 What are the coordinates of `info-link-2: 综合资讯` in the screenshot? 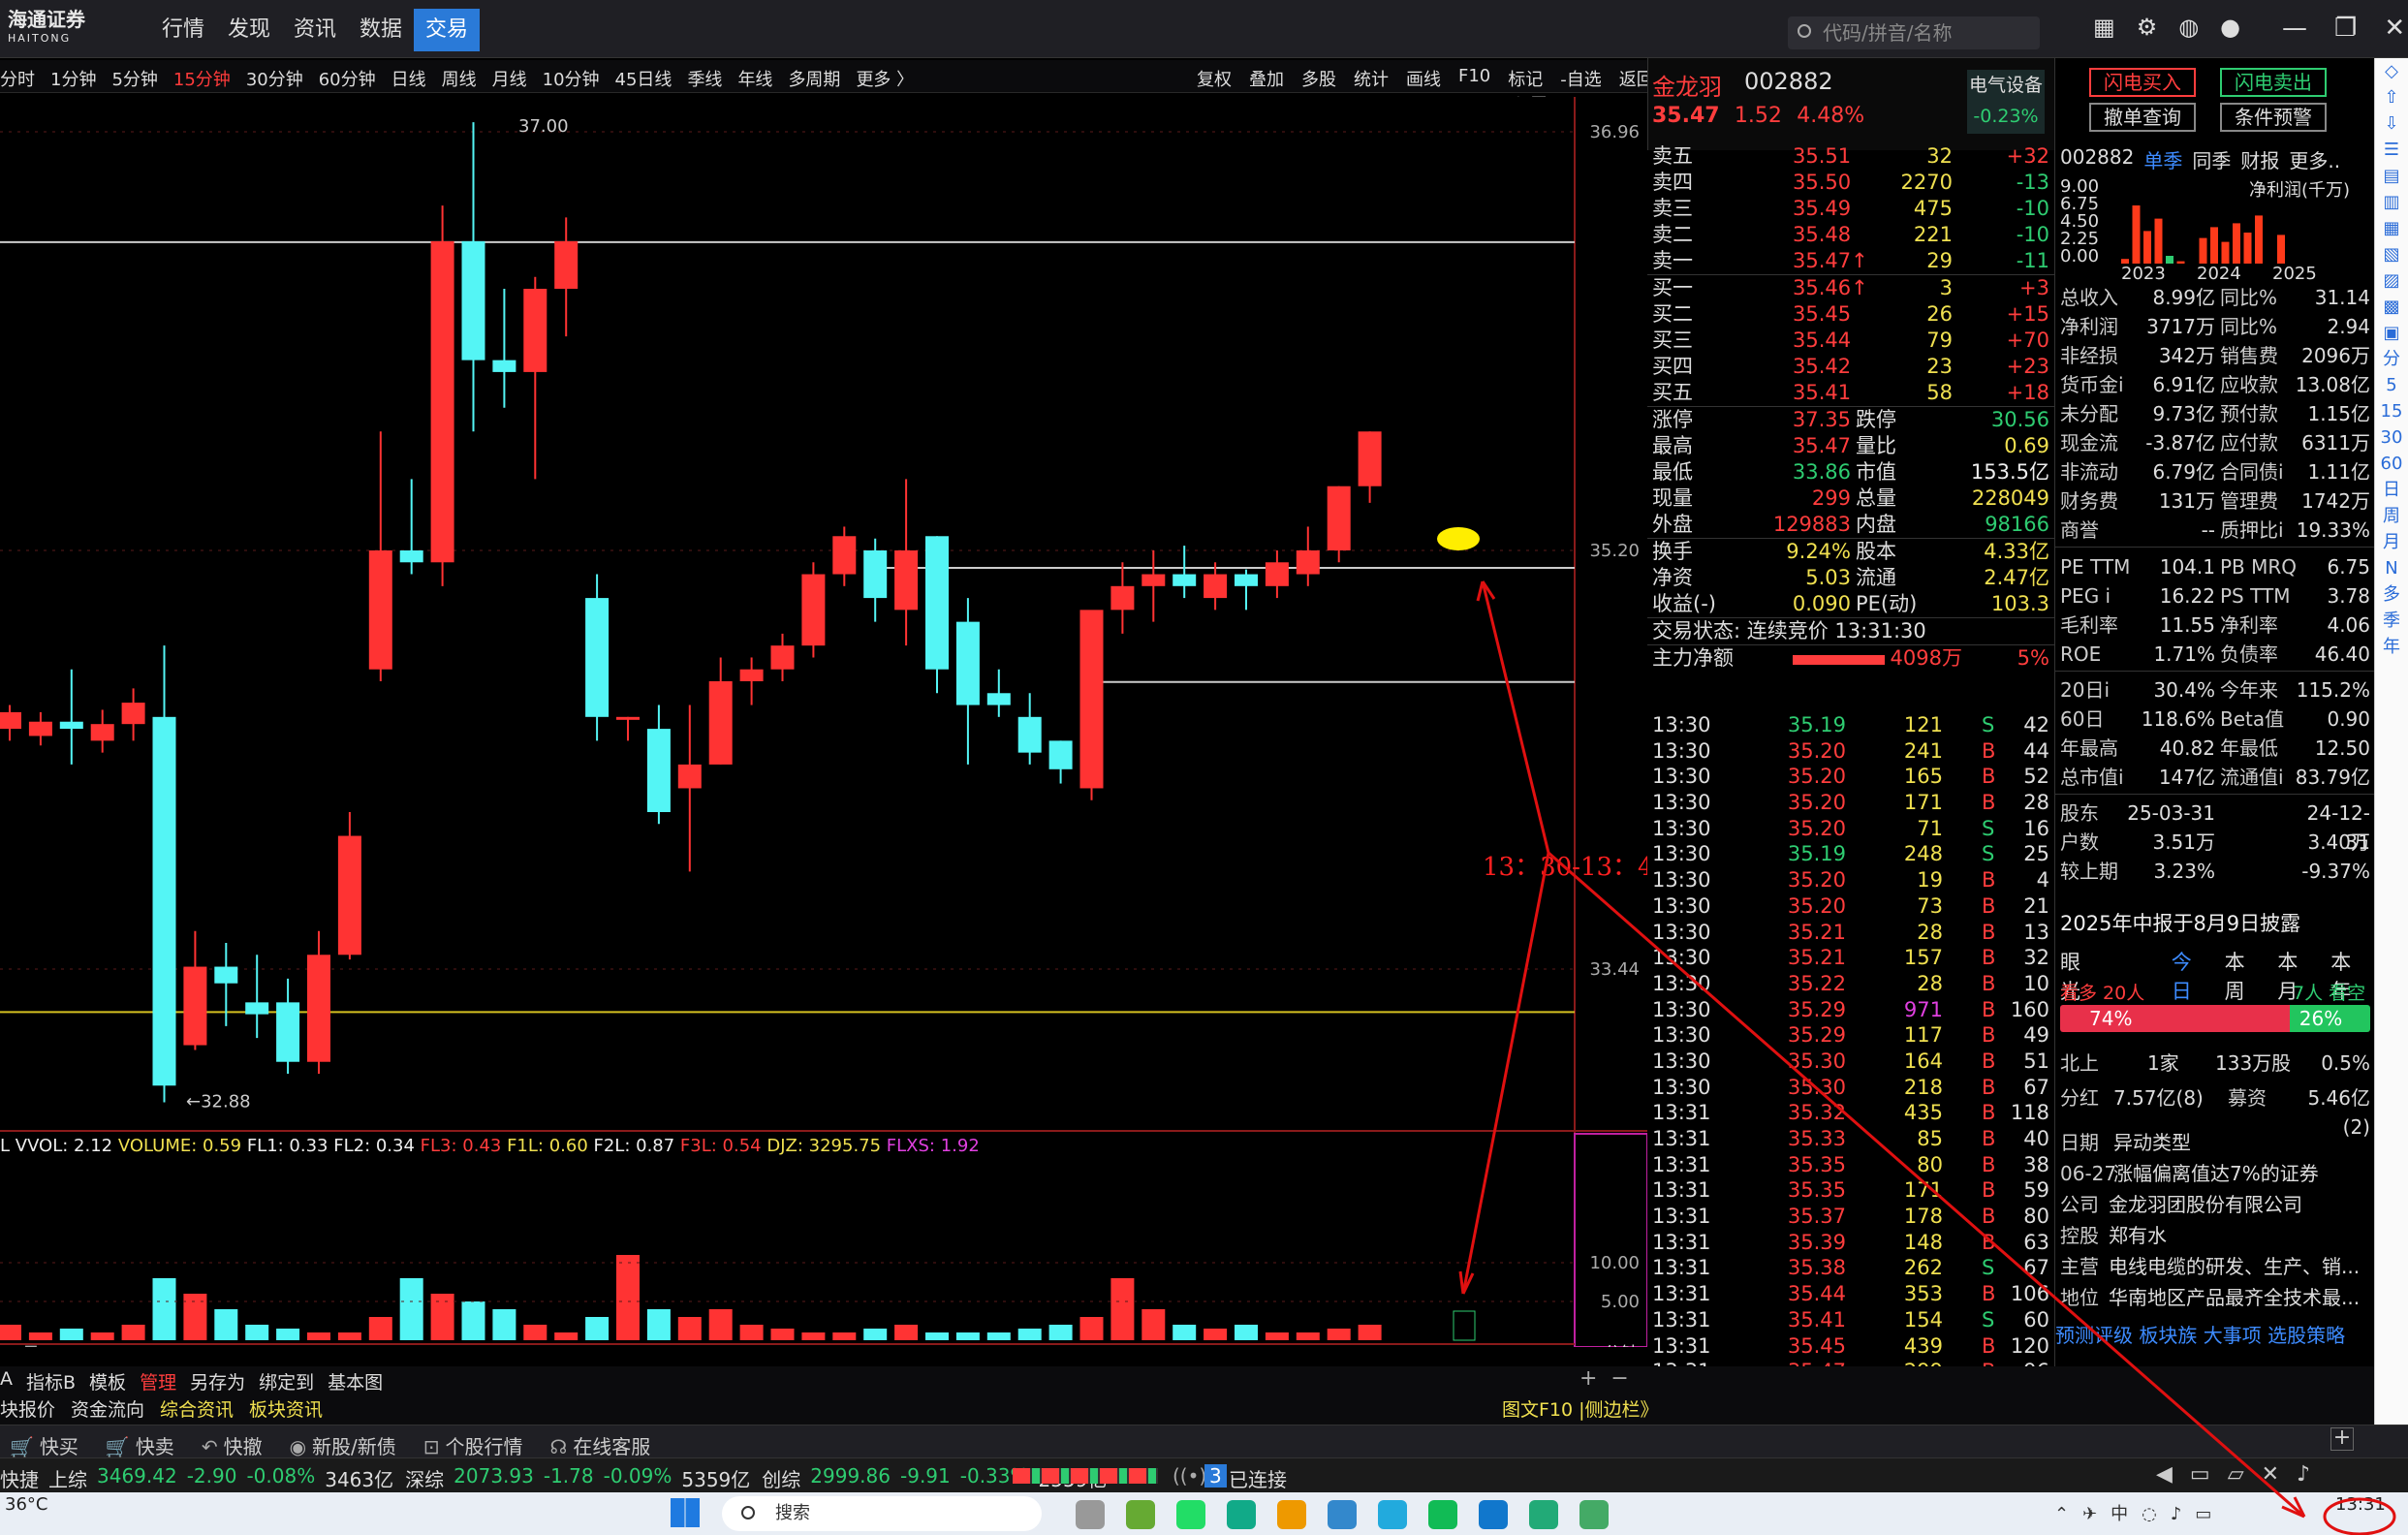 It's located at (197, 1408).